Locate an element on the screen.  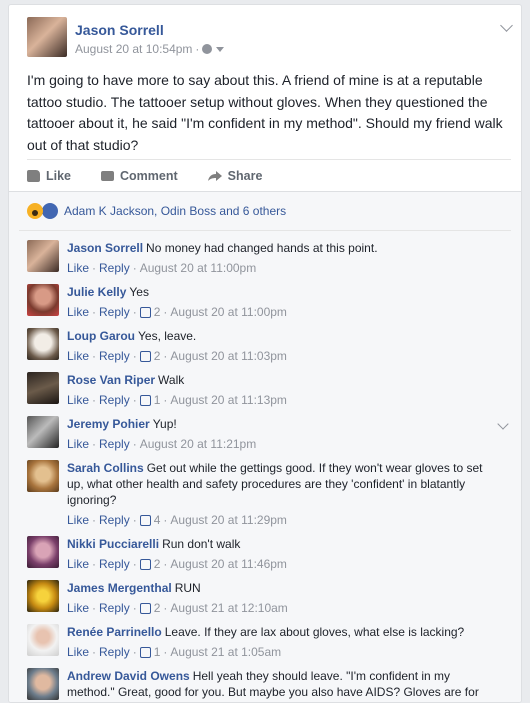
like-label: Like is located at coordinates (59, 176).